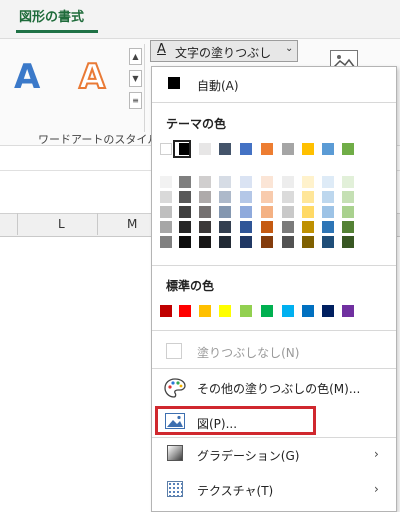  I want to click on automatic-color-label: 自動(A), so click(218, 85).